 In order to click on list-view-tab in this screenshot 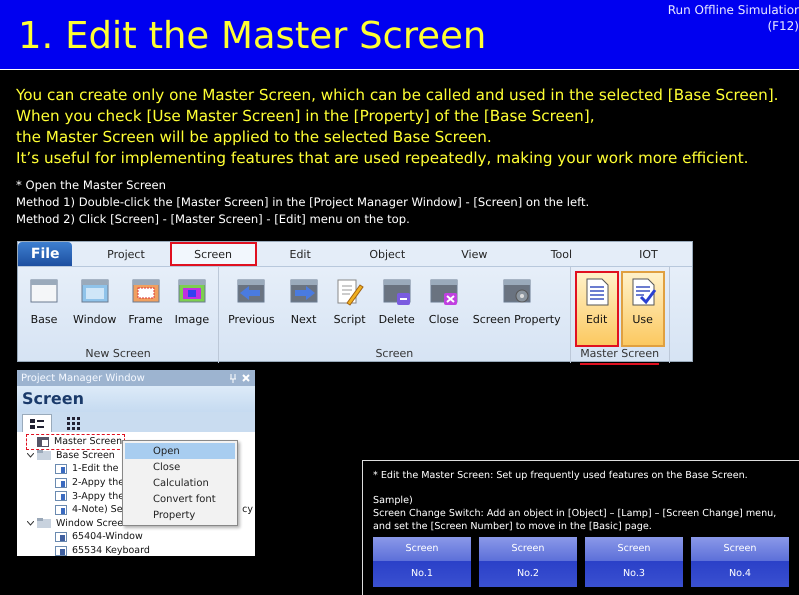, I will do `click(37, 423)`.